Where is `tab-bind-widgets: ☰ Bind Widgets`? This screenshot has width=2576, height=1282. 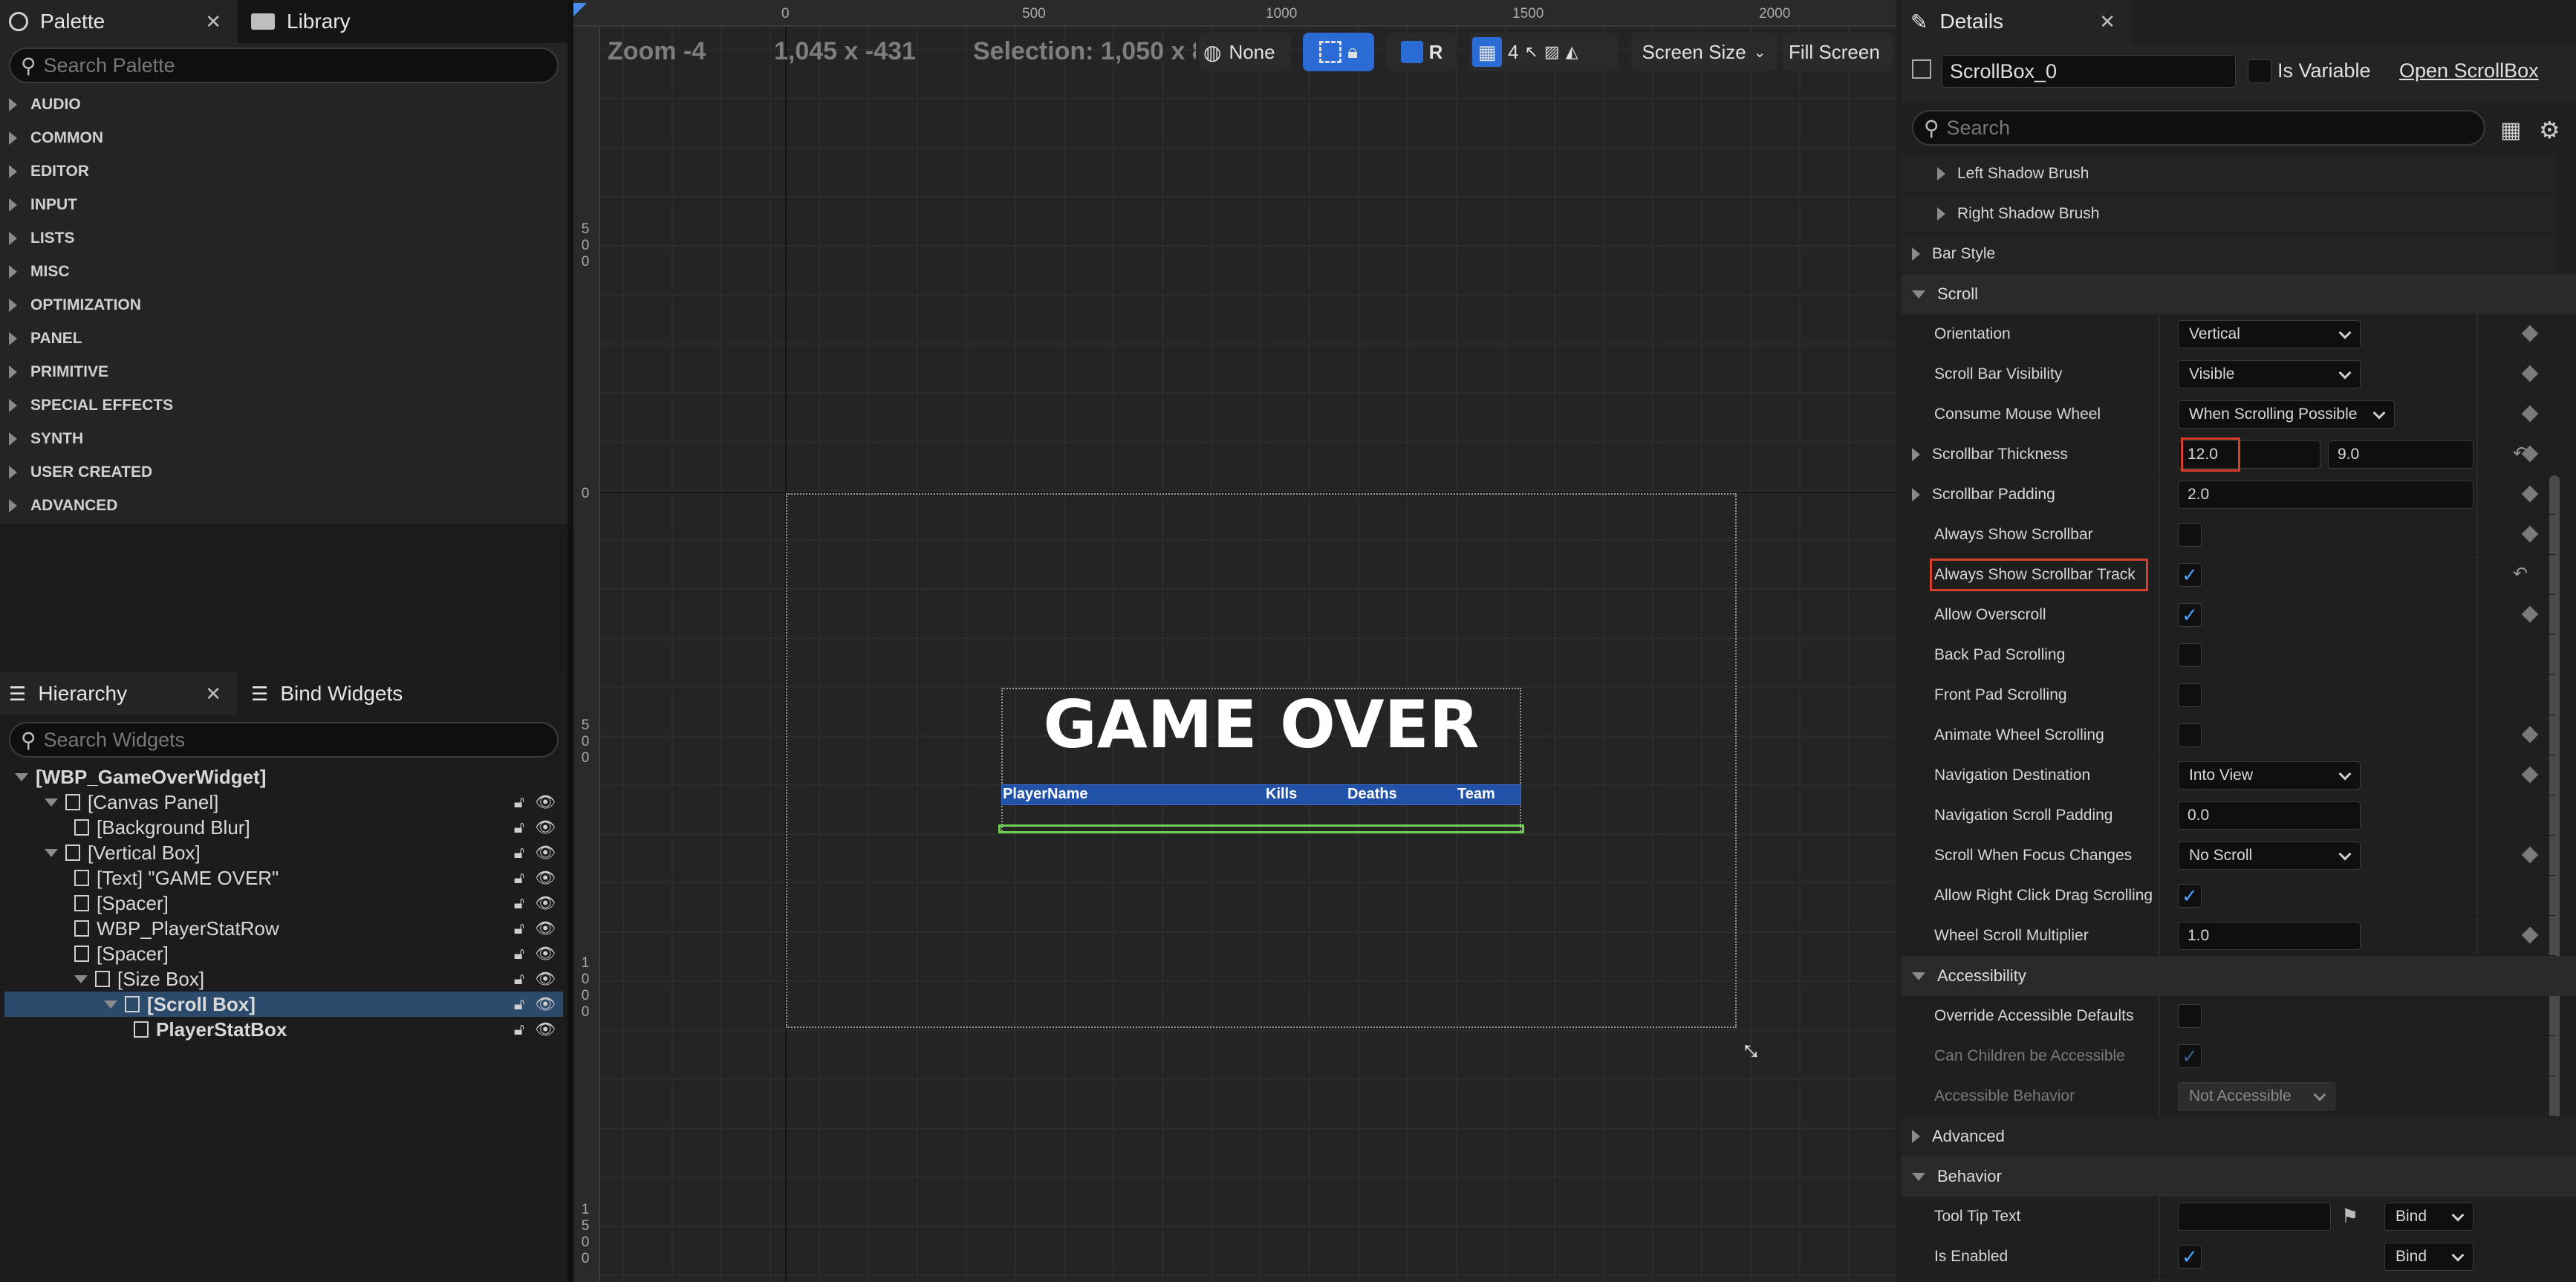 tab-bind-widgets: ☰ Bind Widgets is located at coordinates (361, 694).